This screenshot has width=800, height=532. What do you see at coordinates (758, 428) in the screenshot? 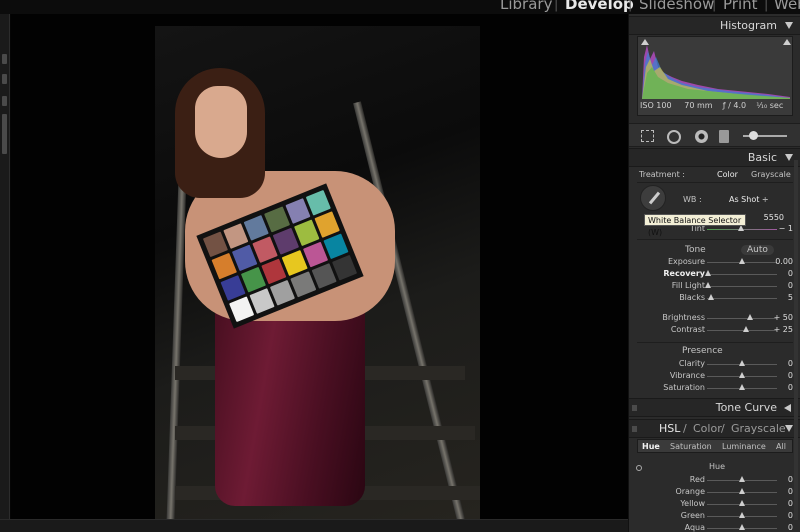
I see `grayscale-tab: Grayscale` at bounding box center [758, 428].